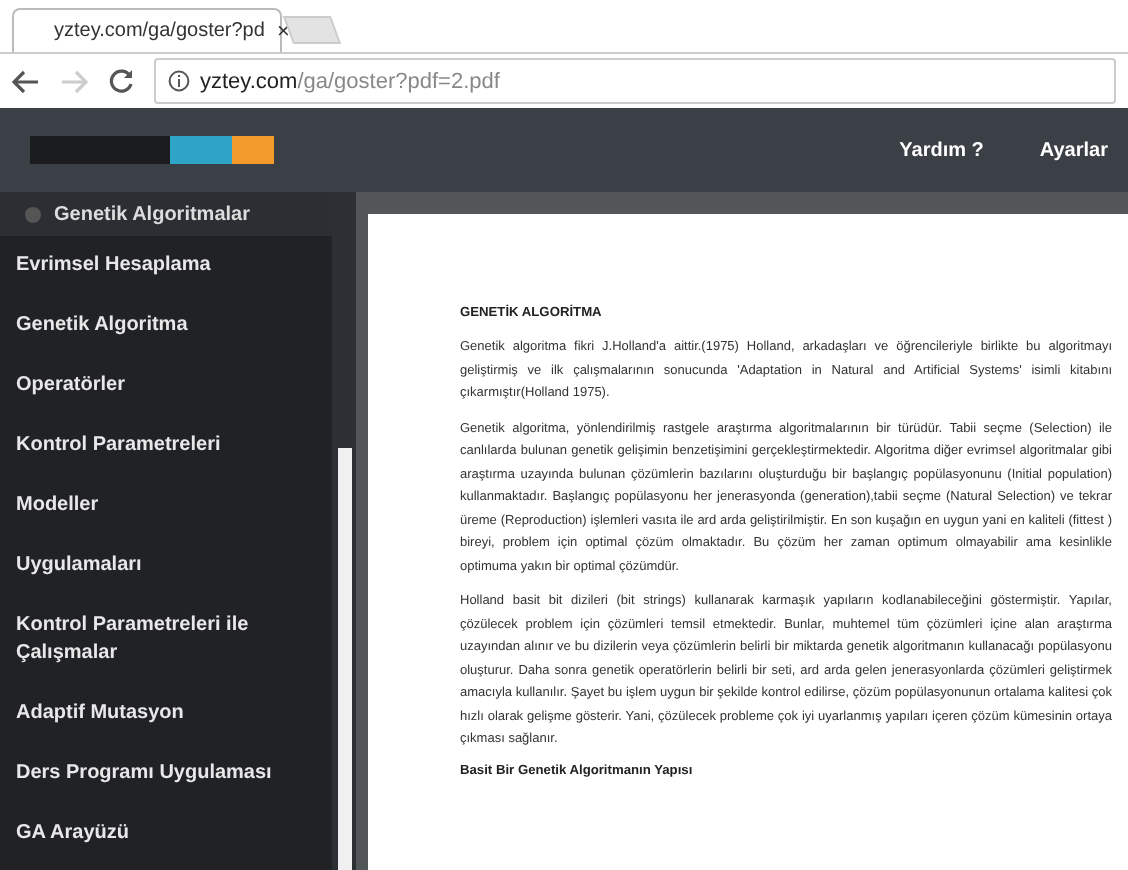 The image size is (1128, 870). I want to click on sidebar-header: Genetik Algoritmalar, so click(166, 214).